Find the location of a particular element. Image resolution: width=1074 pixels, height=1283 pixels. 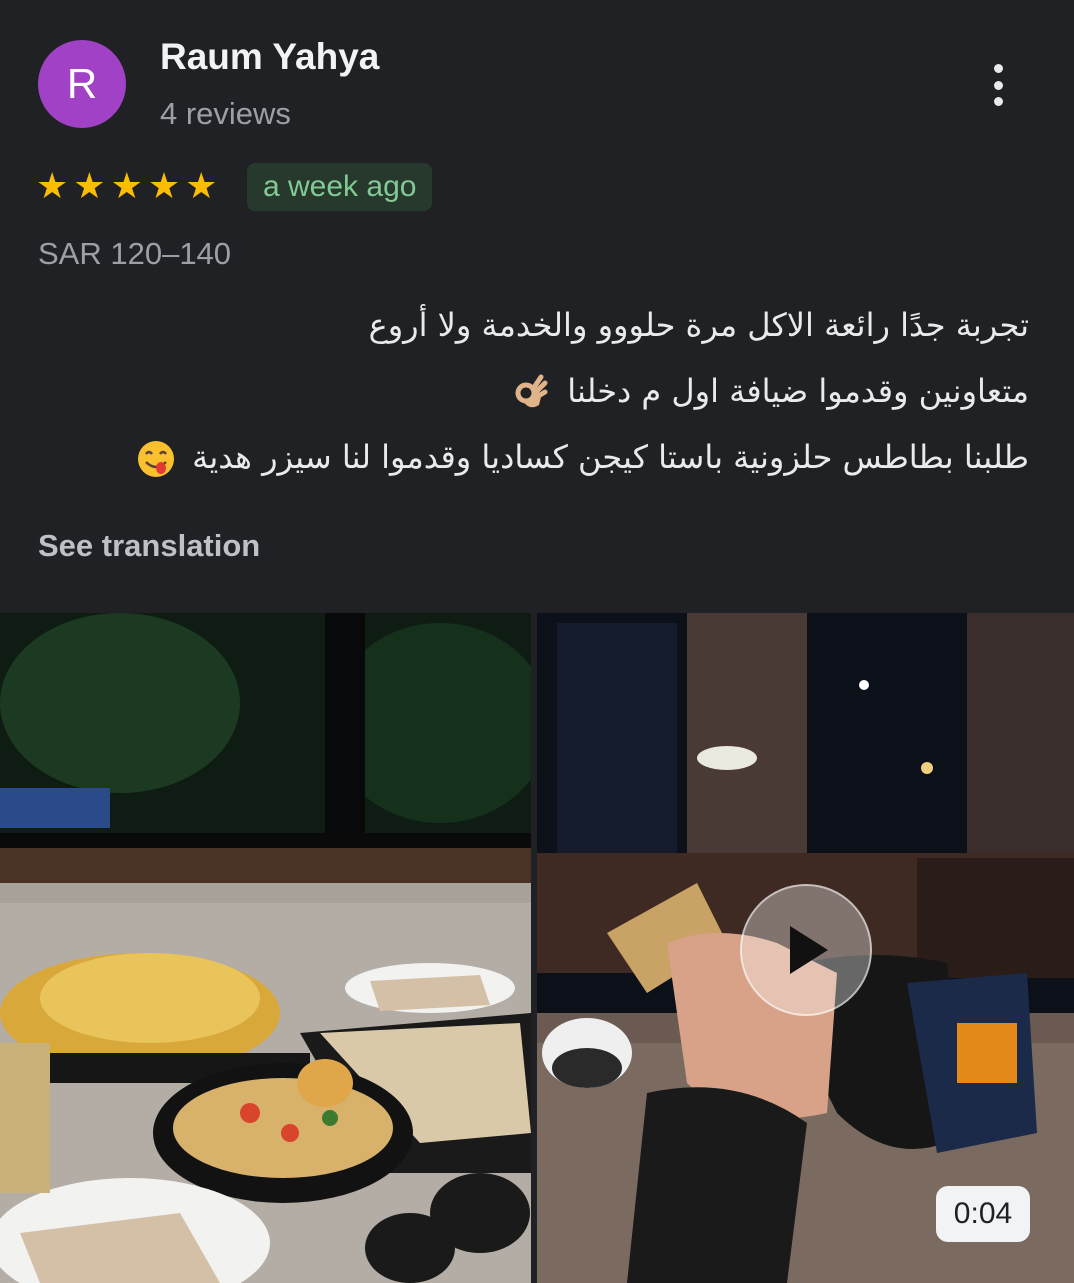

avatar-letter: R is located at coordinates (82, 83).